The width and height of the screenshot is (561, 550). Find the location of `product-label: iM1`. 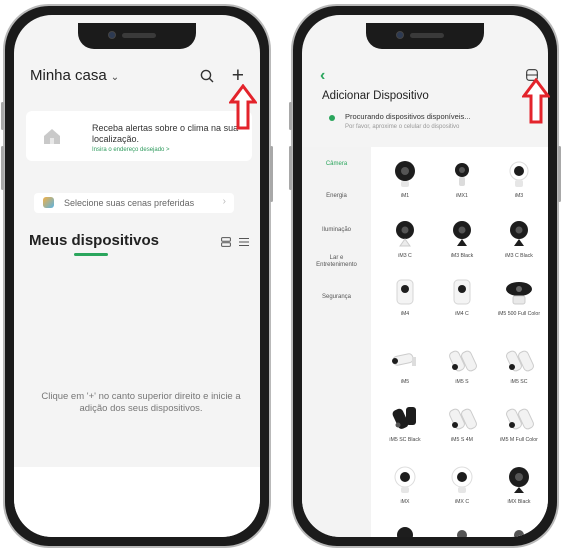

product-label: iM1 is located at coordinates (405, 196).